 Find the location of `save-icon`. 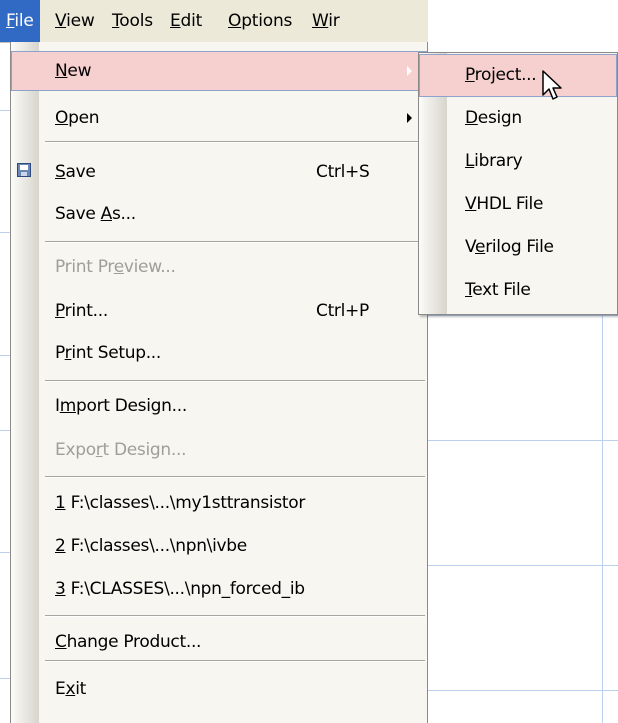

save-icon is located at coordinates (24, 170).